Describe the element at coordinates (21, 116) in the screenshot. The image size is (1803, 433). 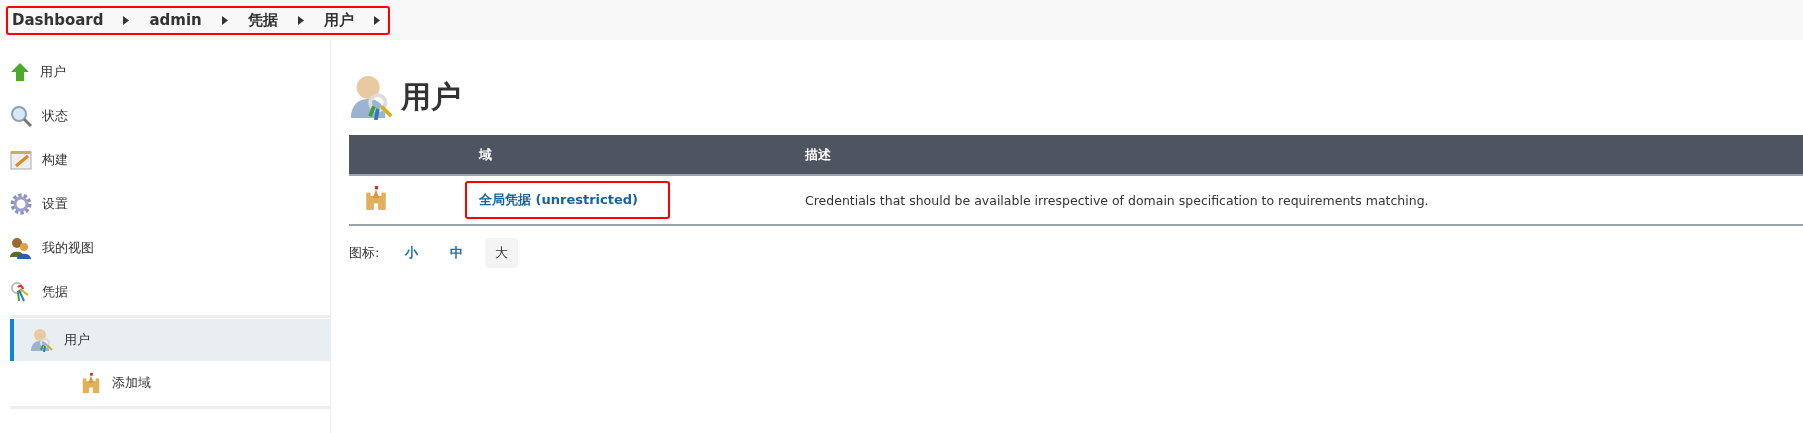
I see `magnifier-icon` at that location.